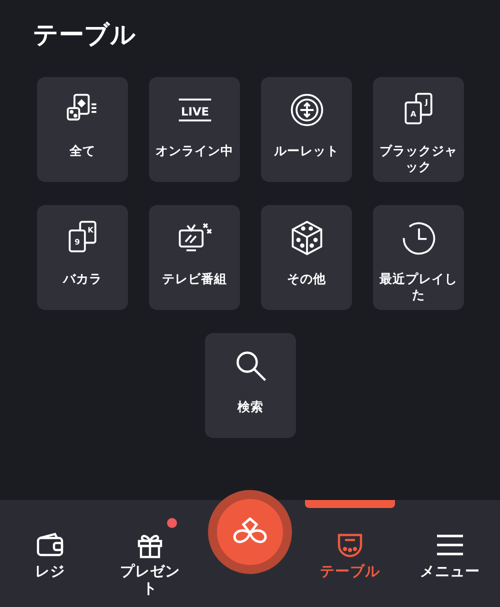 The width and height of the screenshot is (500, 607). I want to click on category-tile: 最近プレイした, so click(418, 257).